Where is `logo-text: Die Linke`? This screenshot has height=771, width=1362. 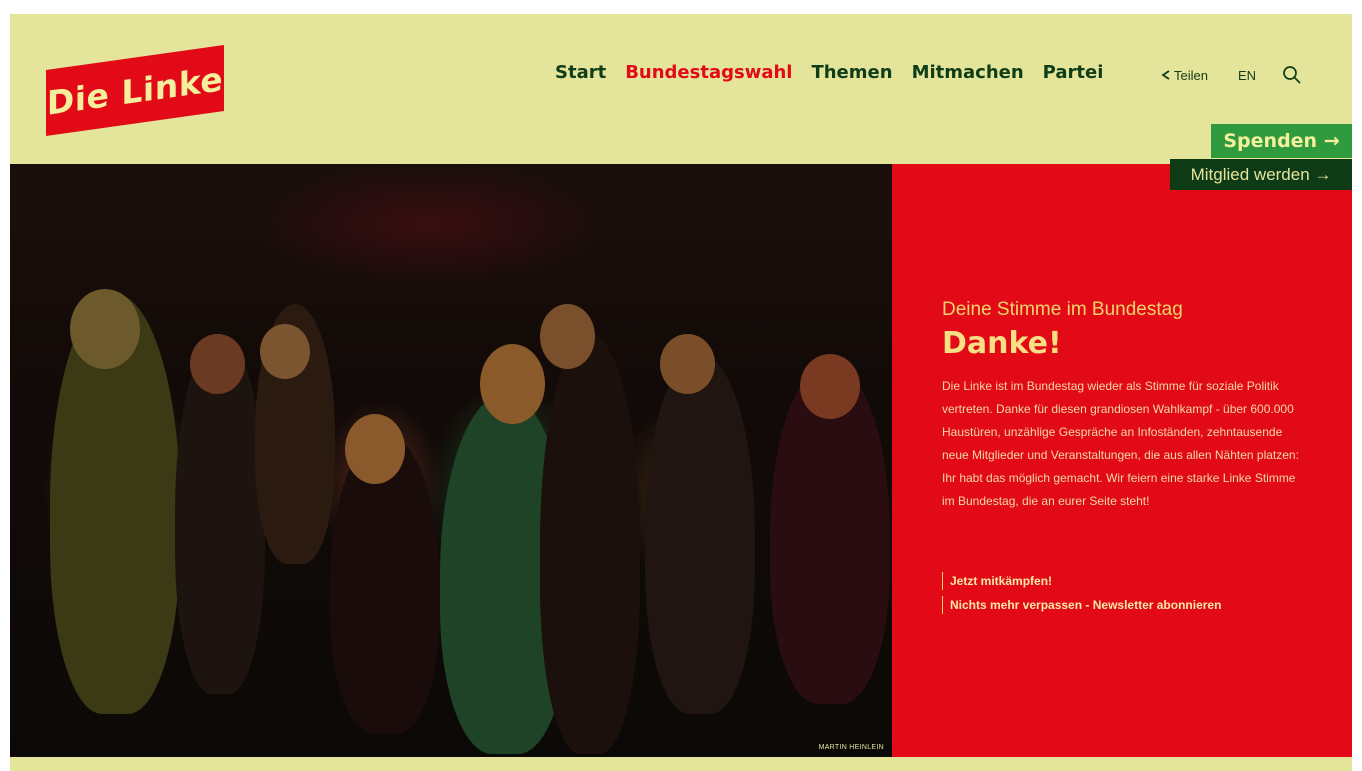 logo-text: Die Linke is located at coordinates (135, 90).